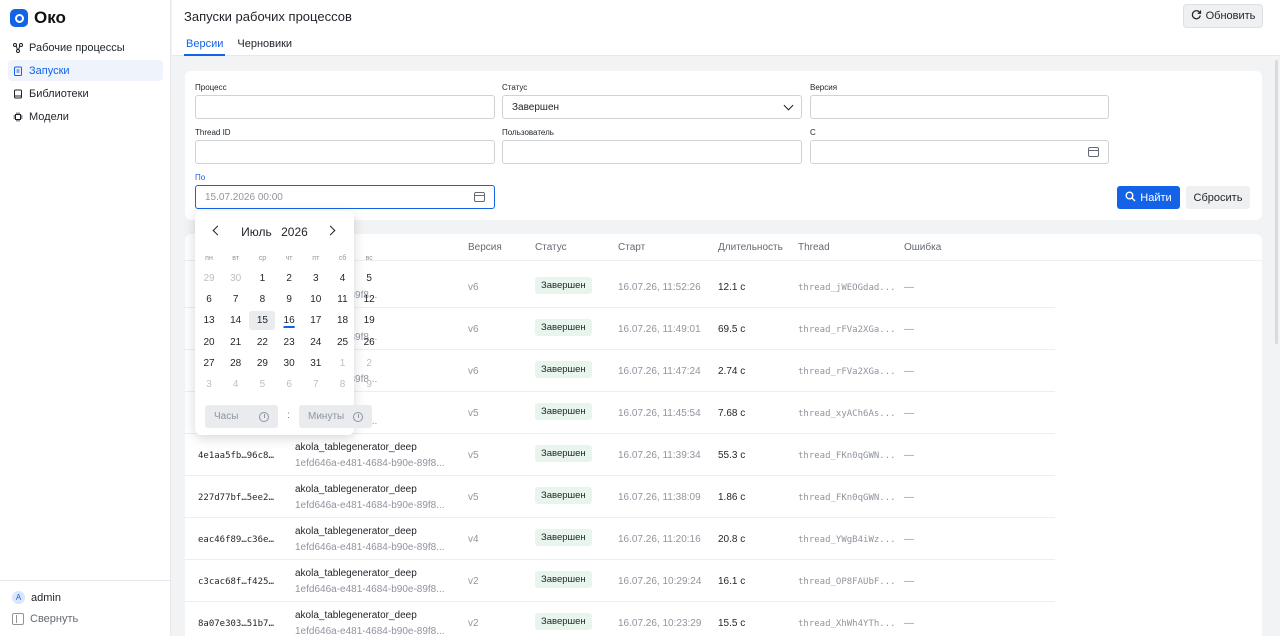 The width and height of the screenshot is (1280, 636). What do you see at coordinates (262, 342) in the screenshot?
I see `calendar-day: 22` at bounding box center [262, 342].